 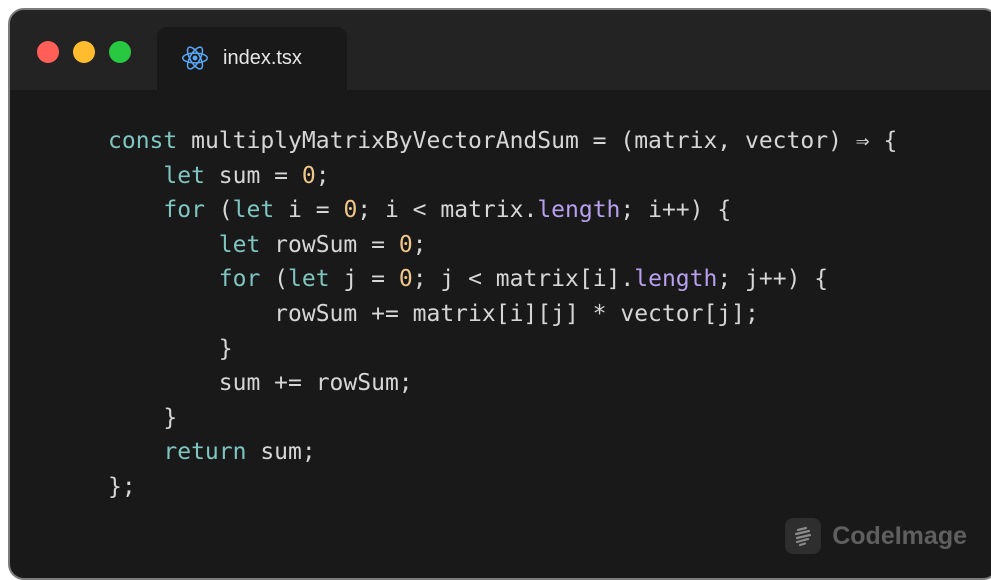 I want to click on code-token: i =, so click(x=309, y=210).